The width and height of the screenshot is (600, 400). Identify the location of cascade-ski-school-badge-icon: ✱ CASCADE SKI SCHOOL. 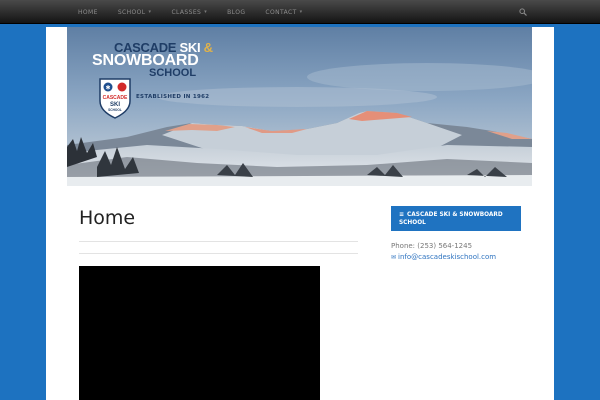
(115, 98).